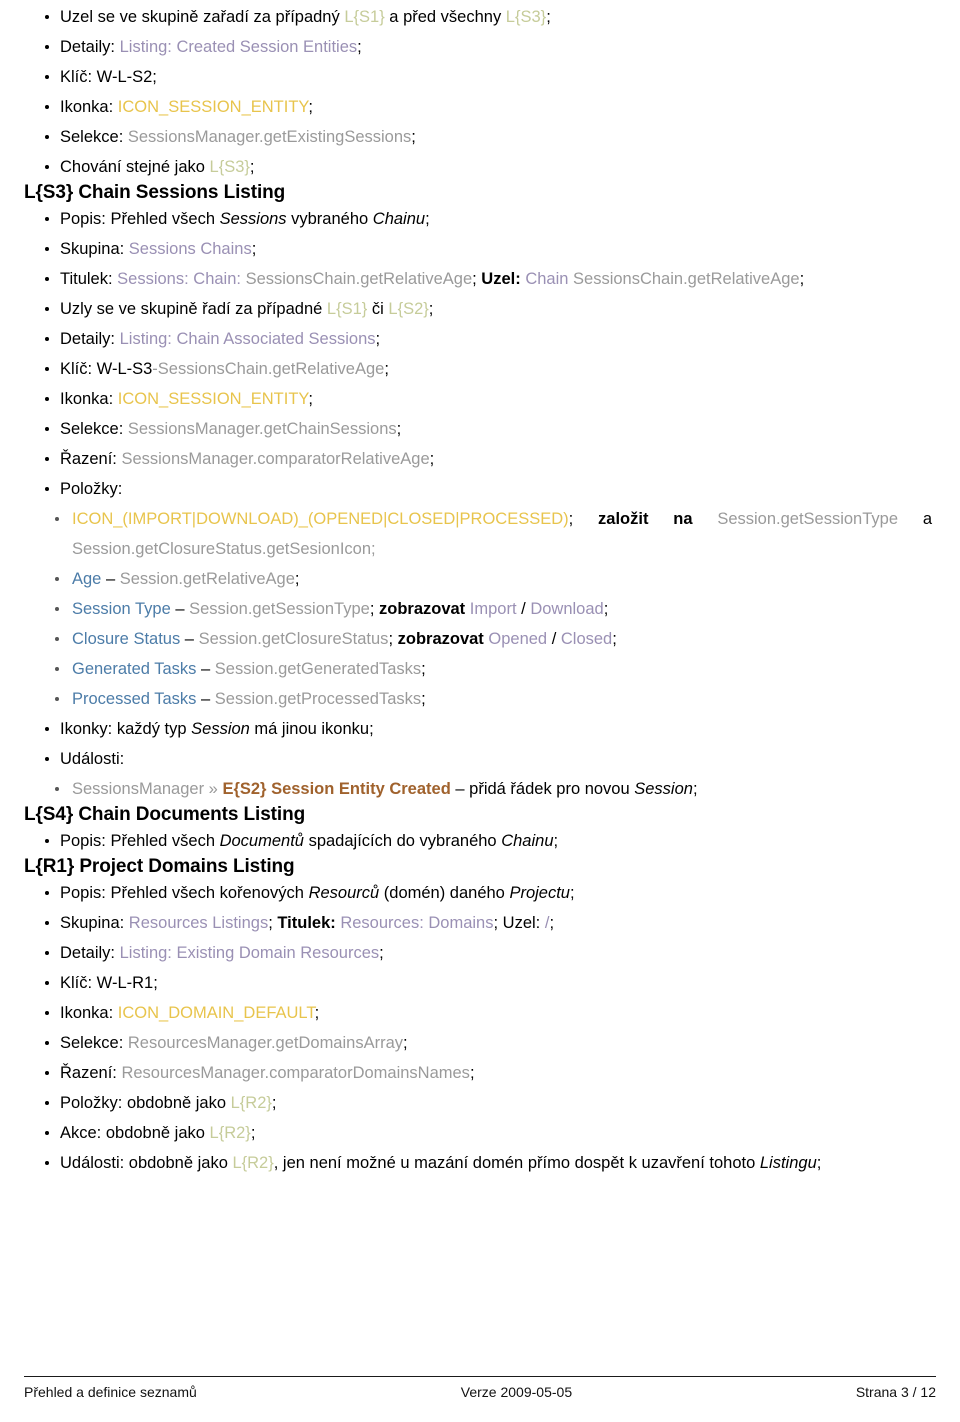  What do you see at coordinates (444, 893) in the screenshot?
I see `text-run: (domén) daného` at bounding box center [444, 893].